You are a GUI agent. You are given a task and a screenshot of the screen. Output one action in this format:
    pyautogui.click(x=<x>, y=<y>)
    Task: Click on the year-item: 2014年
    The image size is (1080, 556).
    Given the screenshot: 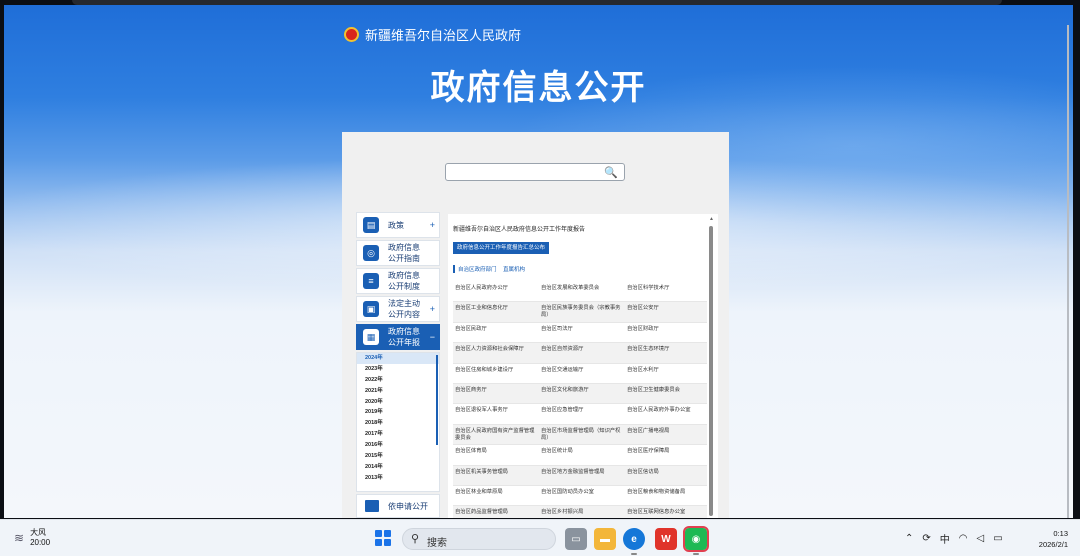 What is the action you would take?
    pyautogui.click(x=398, y=467)
    